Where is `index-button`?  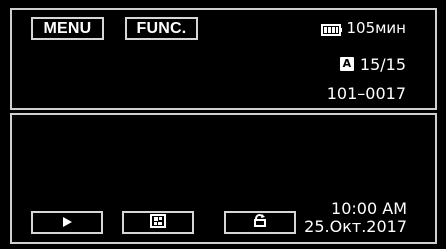
index-button is located at coordinates (158, 222).